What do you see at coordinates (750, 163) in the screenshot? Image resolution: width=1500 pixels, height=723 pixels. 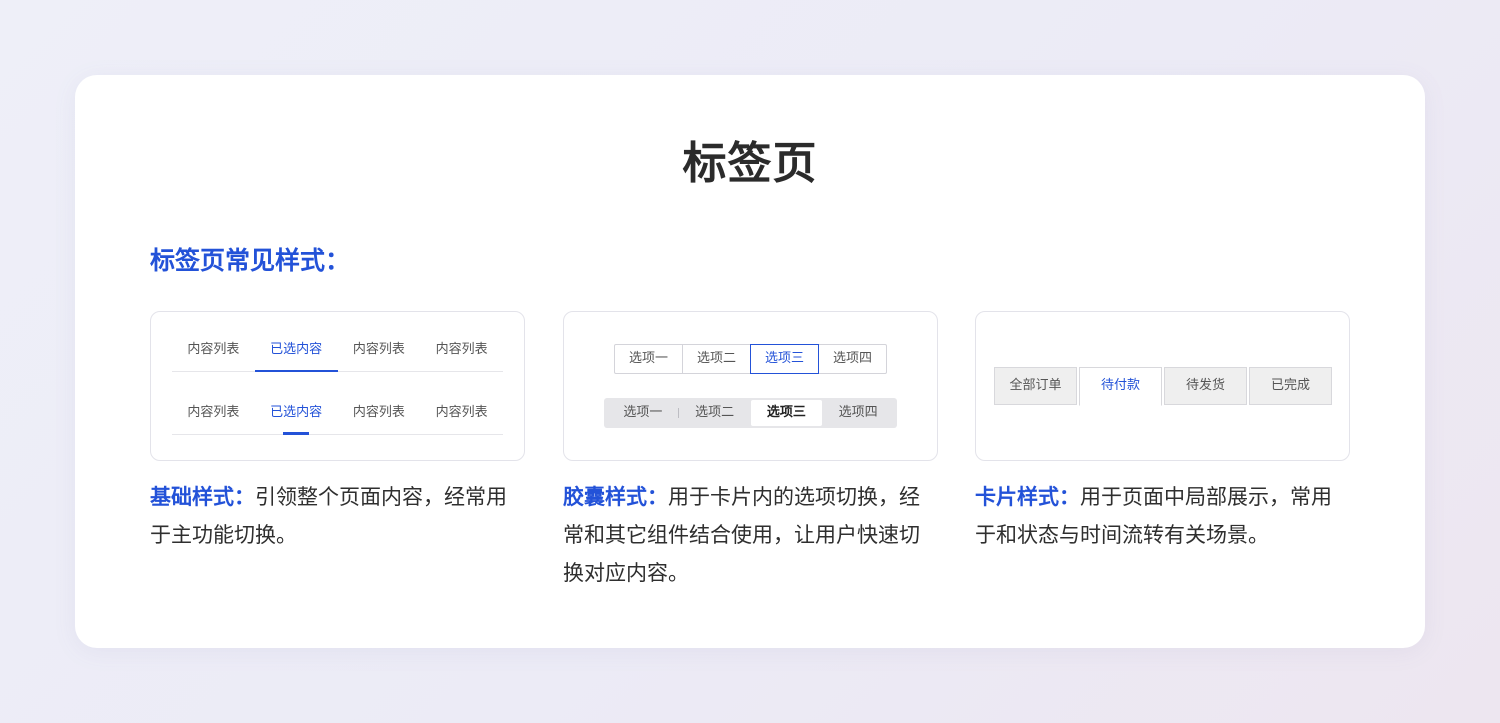 I see `page-title: 标签页` at bounding box center [750, 163].